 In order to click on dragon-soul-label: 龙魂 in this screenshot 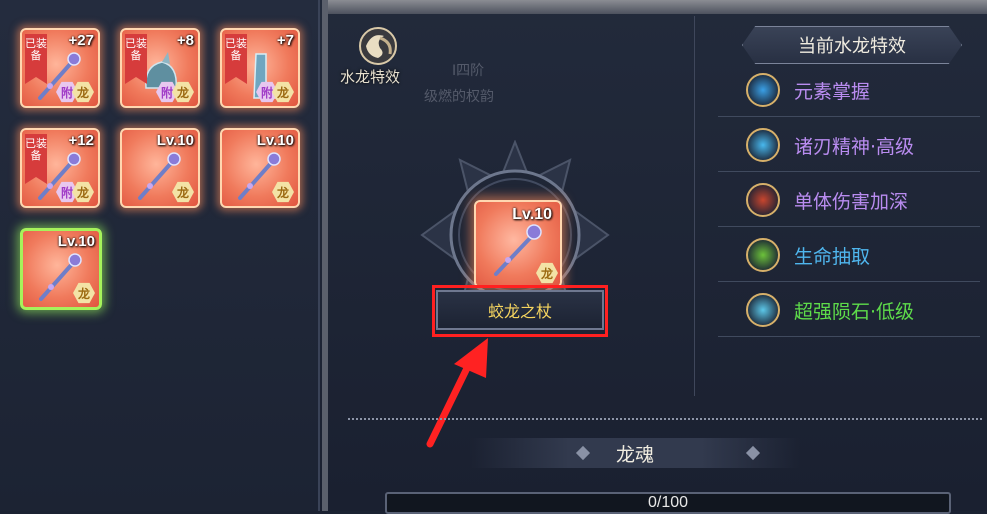, I will do `click(634, 454)`.